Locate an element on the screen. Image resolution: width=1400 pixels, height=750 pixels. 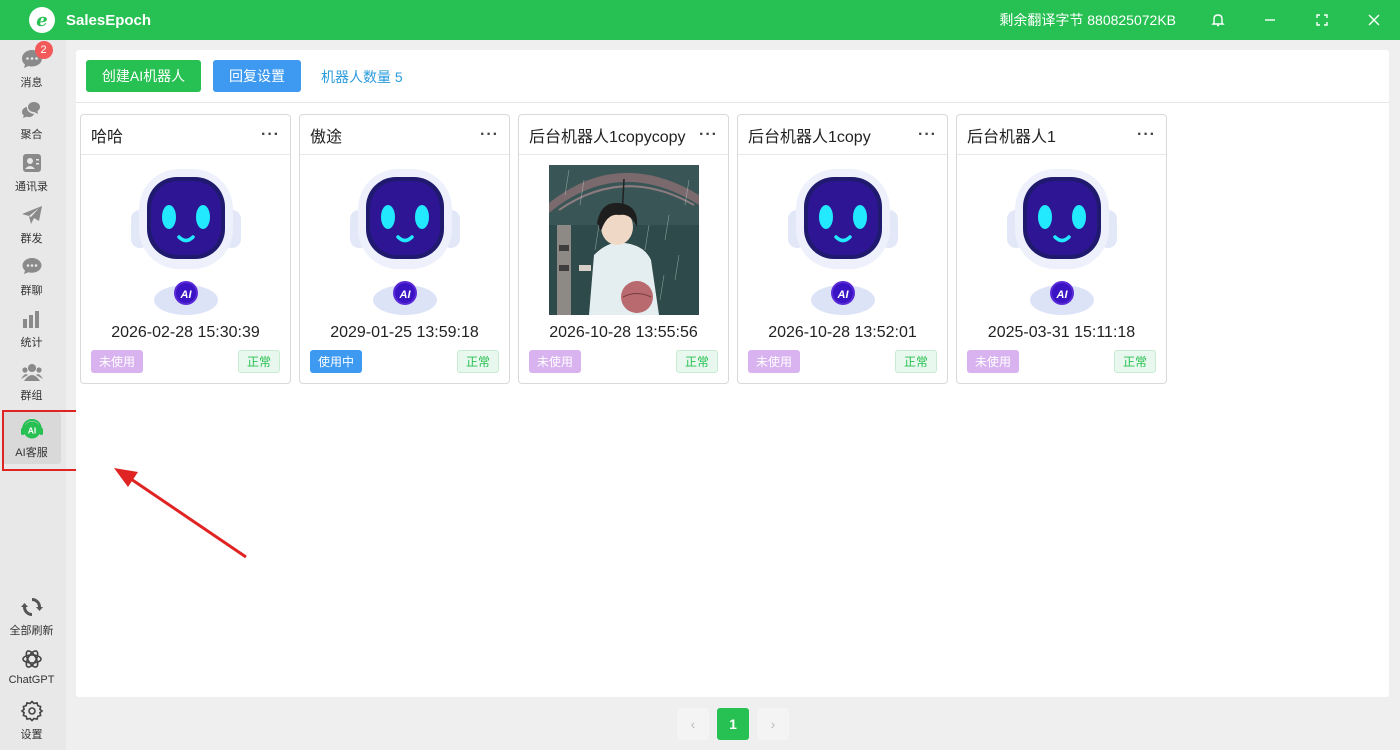
sidebar-item-settings: 设置 is located at coordinates (31, 720).